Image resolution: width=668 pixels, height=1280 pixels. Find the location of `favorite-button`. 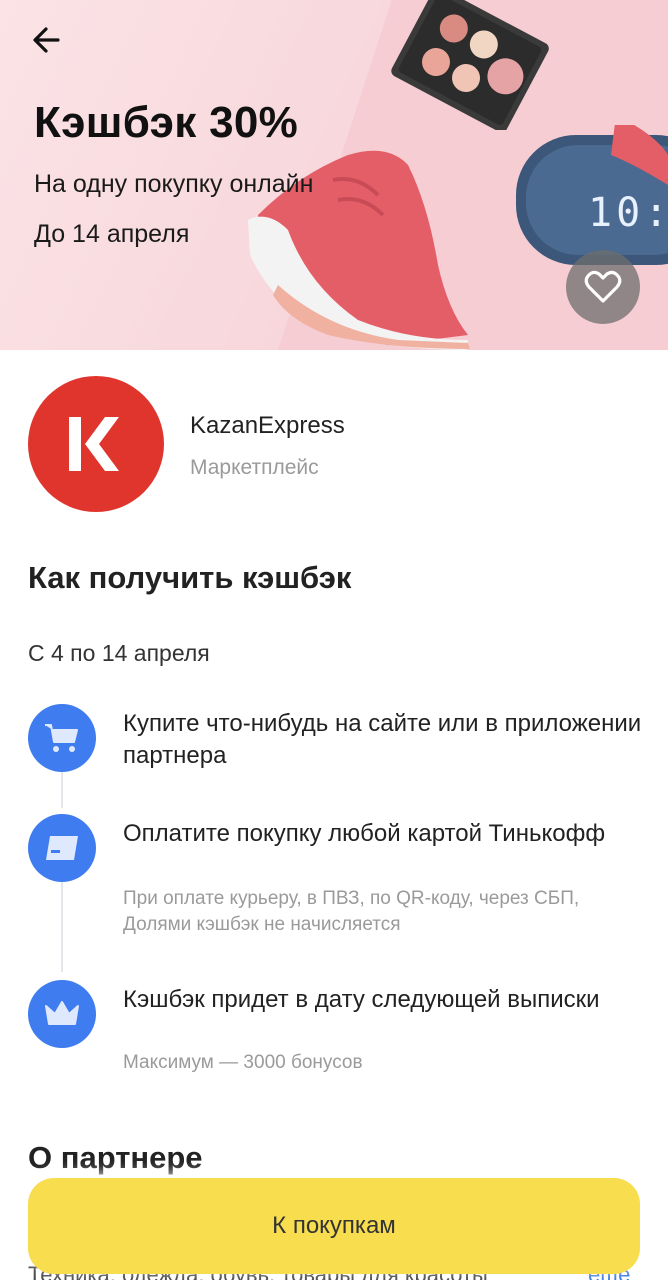

favorite-button is located at coordinates (603, 287).